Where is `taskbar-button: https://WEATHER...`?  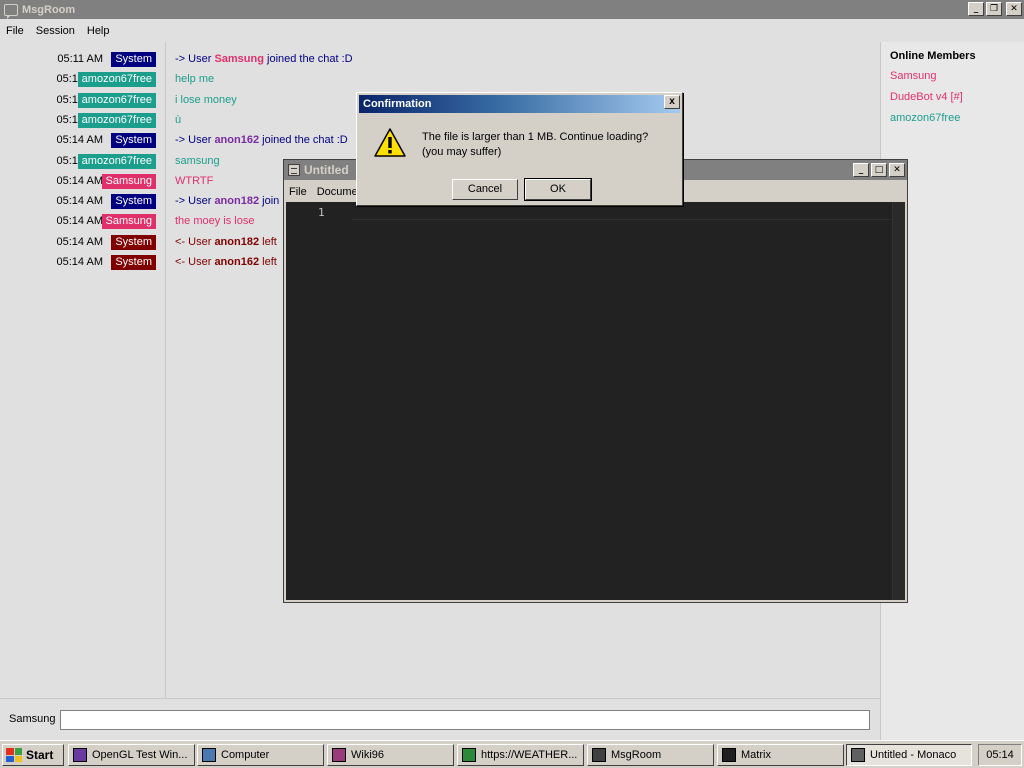 taskbar-button: https://WEATHER... is located at coordinates (520, 755).